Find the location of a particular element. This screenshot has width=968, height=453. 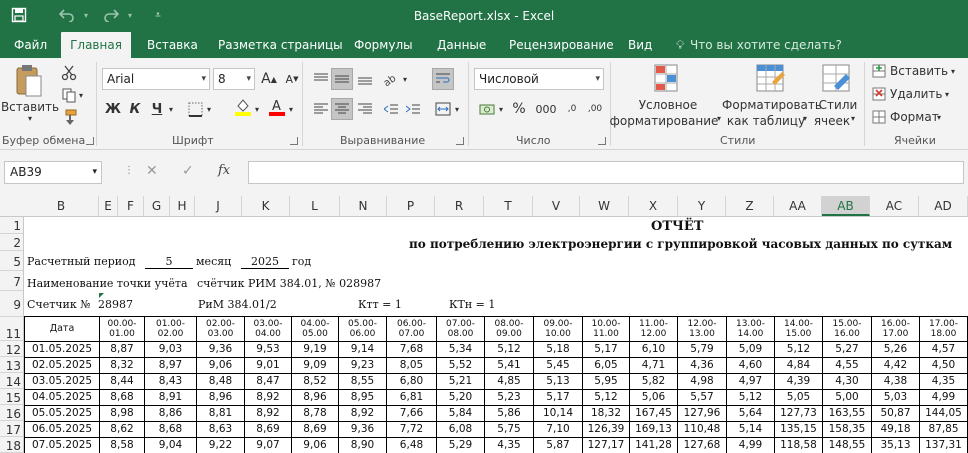

column-header-g: G is located at coordinates (157, 206).